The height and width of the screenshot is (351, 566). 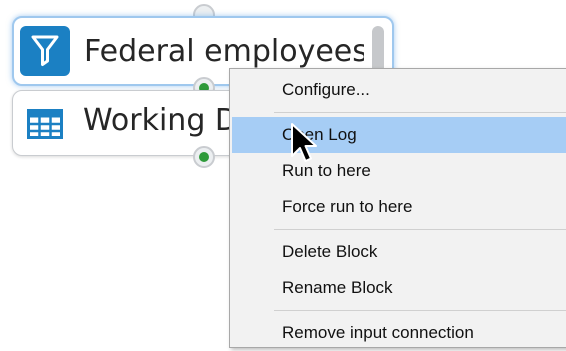 What do you see at coordinates (399, 252) in the screenshot?
I see `menu-item-delete-block: Delete Block` at bounding box center [399, 252].